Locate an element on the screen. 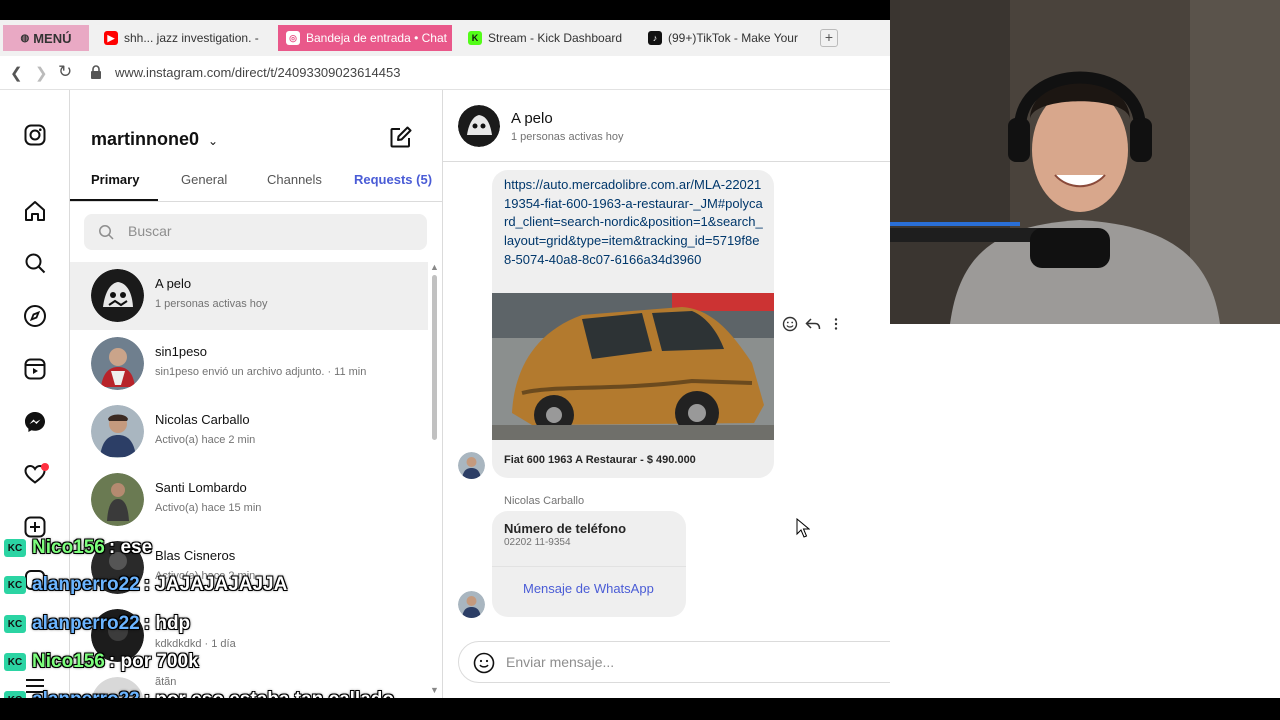 The width and height of the screenshot is (1280, 720). stream-chat-message: KC Nico156 : ese is located at coordinates (78, 548).